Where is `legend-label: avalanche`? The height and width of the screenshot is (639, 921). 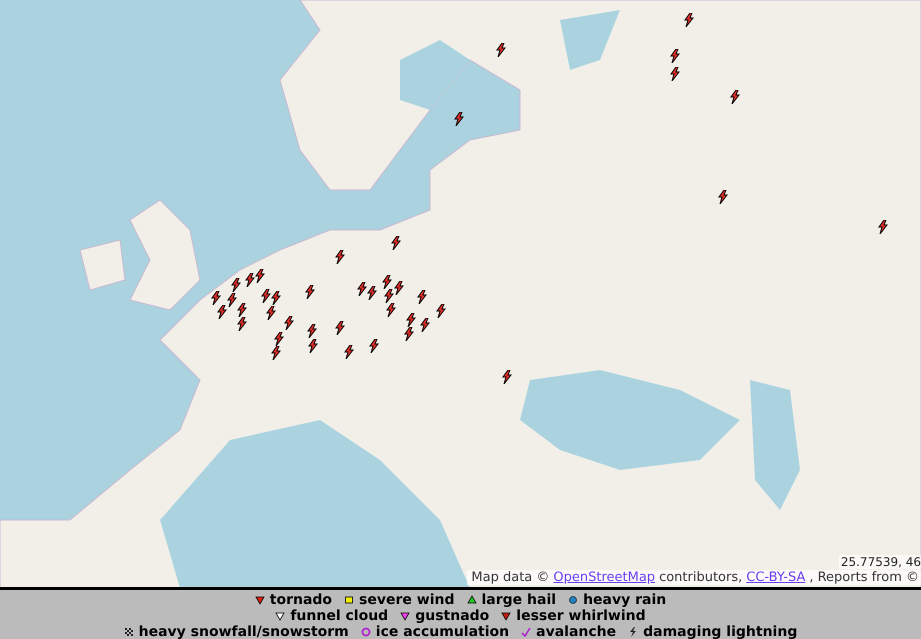 legend-label: avalanche is located at coordinates (576, 631).